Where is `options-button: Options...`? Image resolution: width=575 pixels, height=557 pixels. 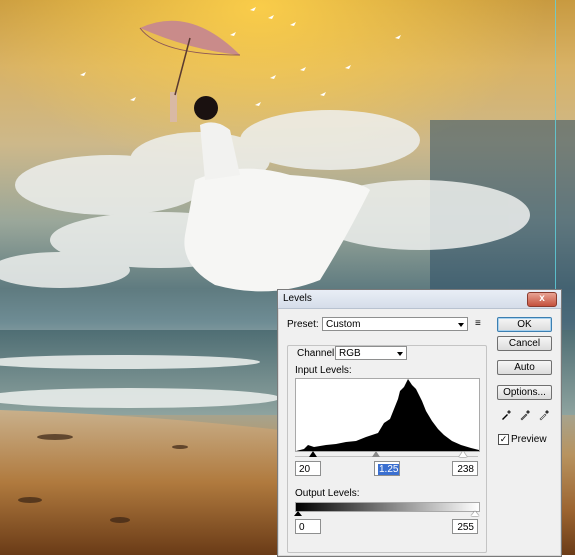 options-button: Options... is located at coordinates (524, 392).